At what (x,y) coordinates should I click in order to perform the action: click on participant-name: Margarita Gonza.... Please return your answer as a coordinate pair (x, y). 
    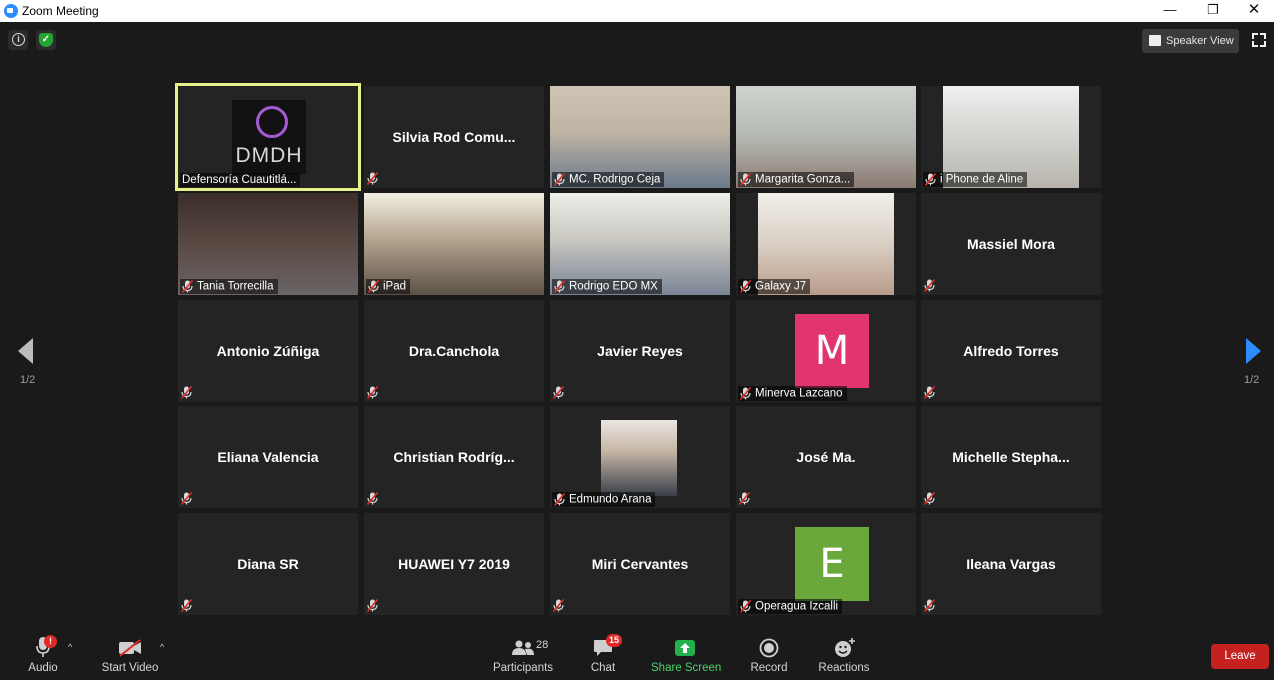
    Looking at the image, I should click on (803, 179).